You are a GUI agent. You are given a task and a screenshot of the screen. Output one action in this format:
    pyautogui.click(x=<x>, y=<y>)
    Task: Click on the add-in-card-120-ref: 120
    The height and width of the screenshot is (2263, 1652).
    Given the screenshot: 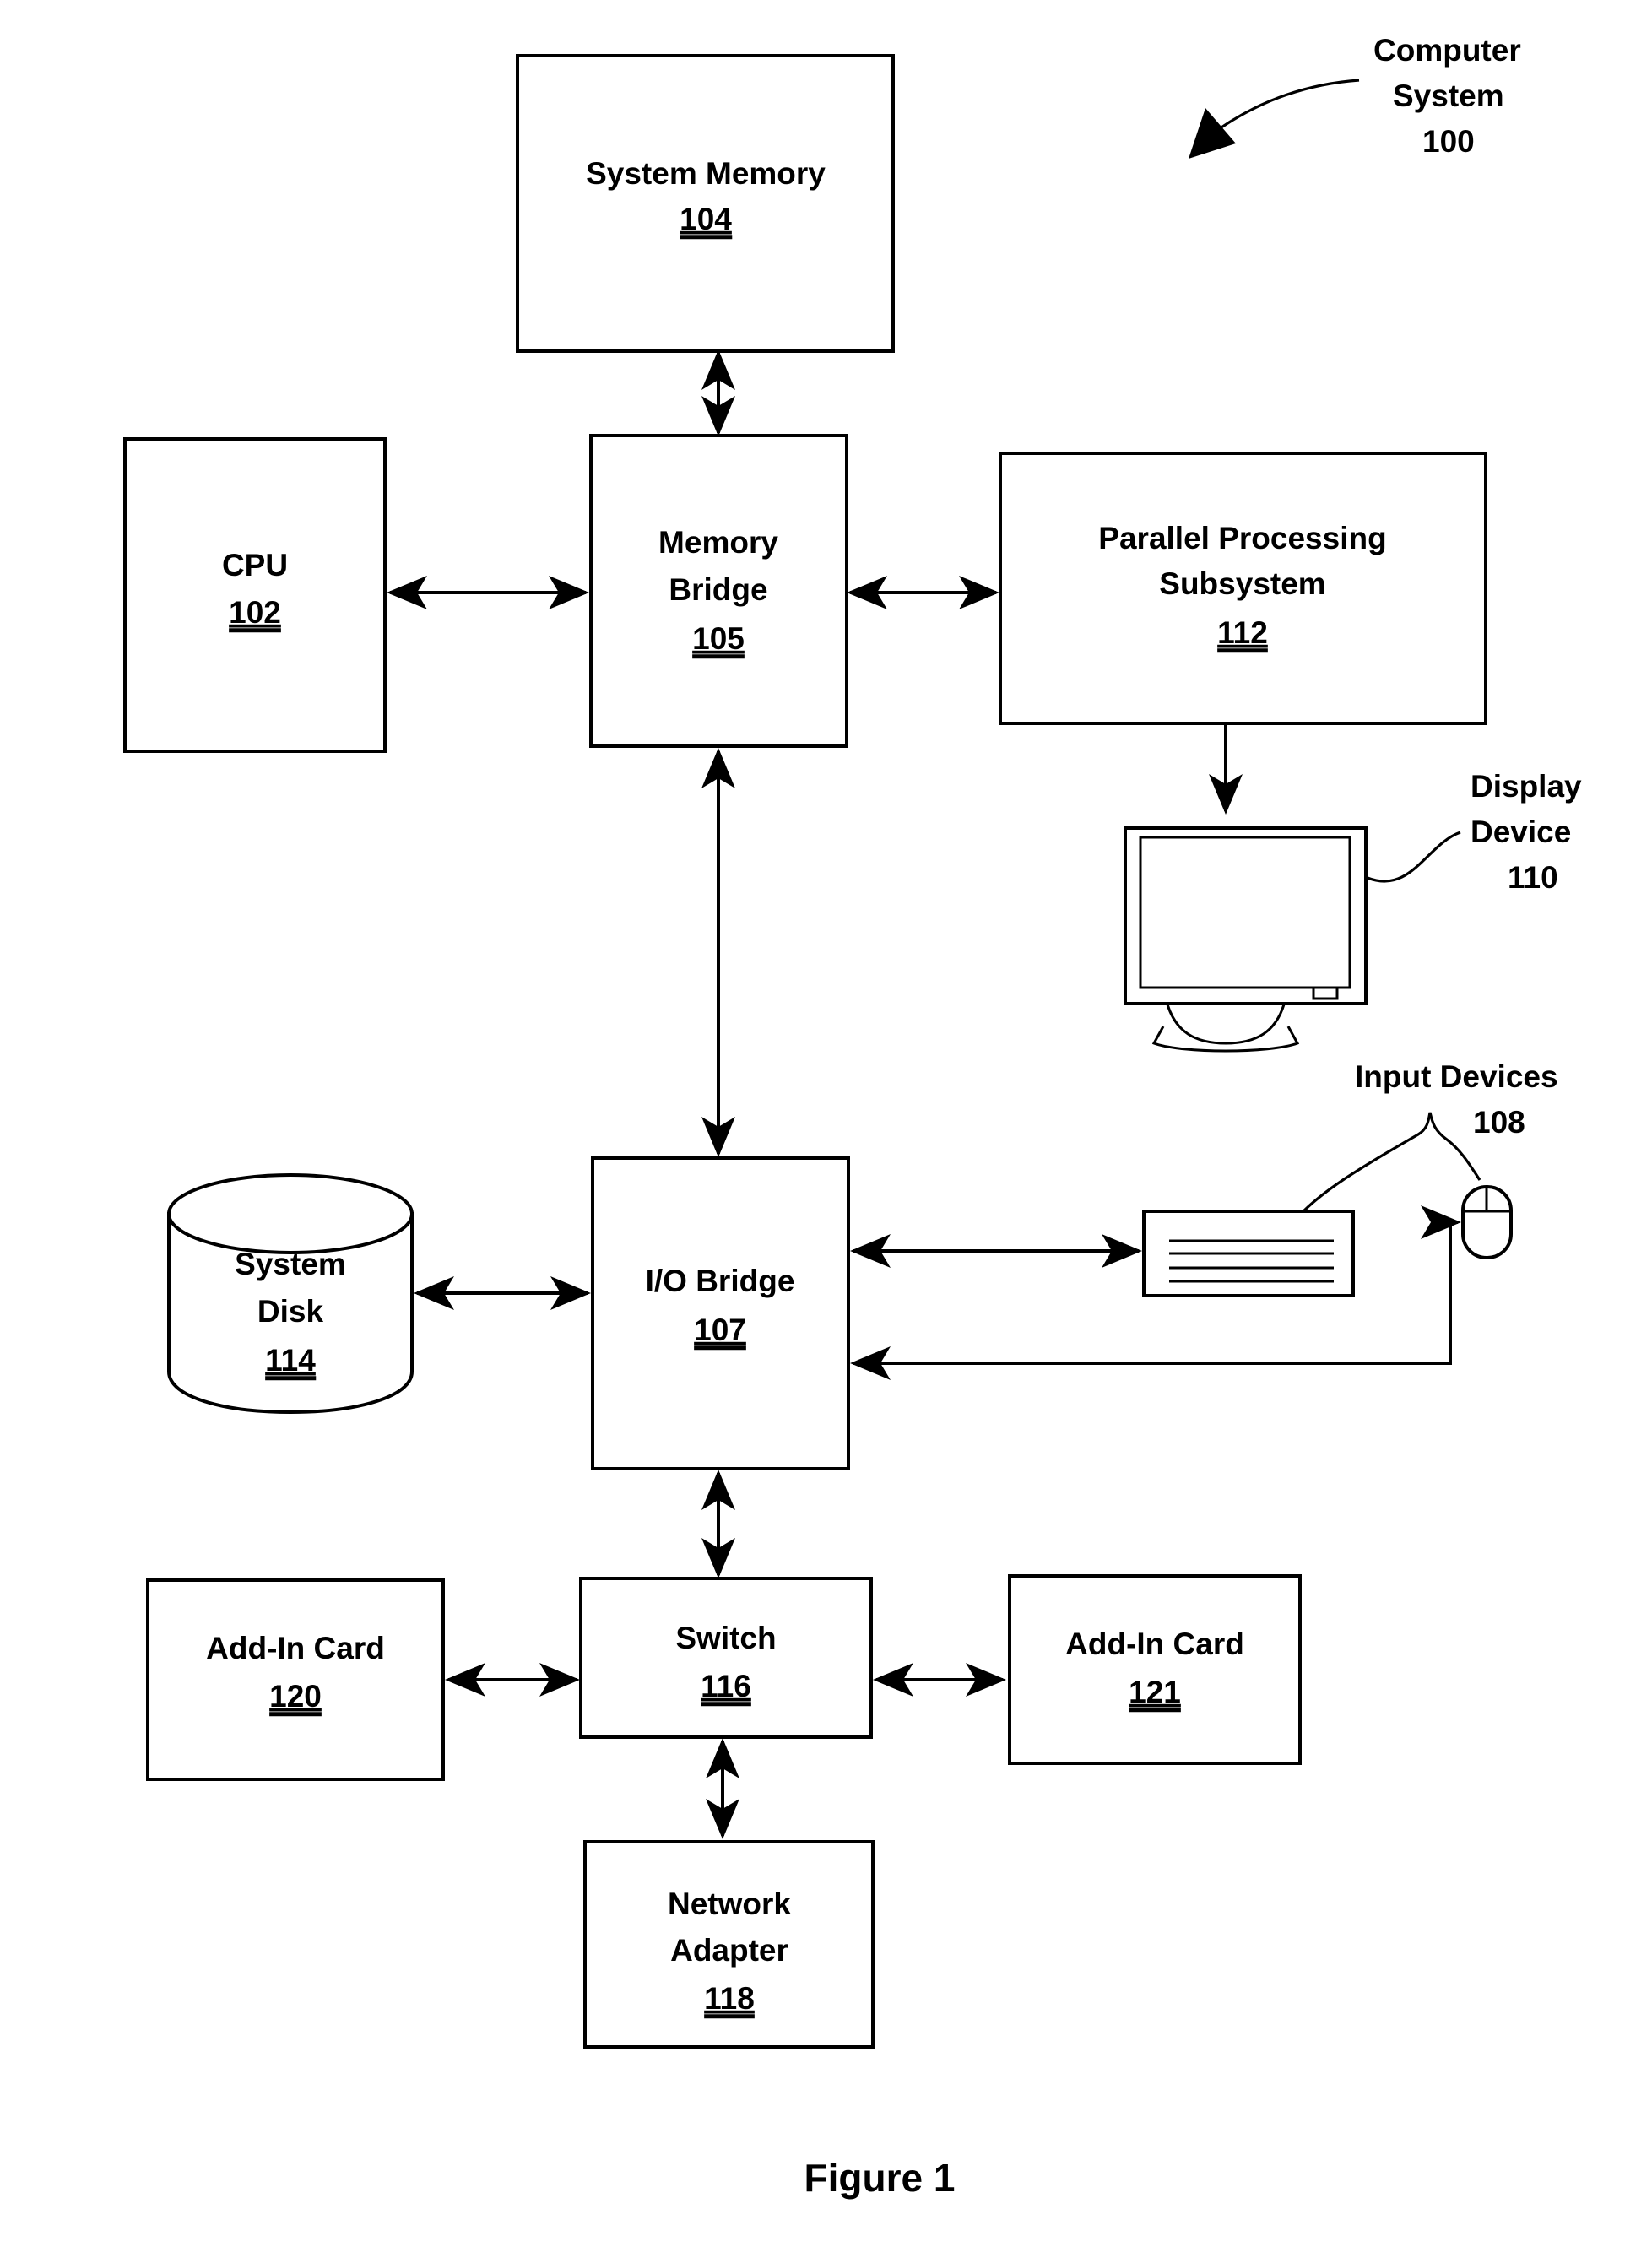 What is the action you would take?
    pyautogui.click(x=295, y=1696)
    